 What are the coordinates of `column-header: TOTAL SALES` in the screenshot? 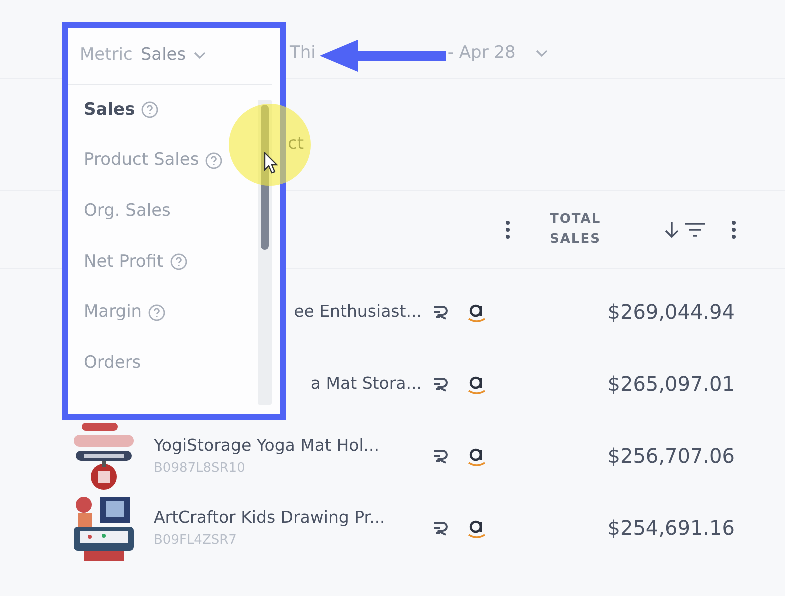 It's located at (576, 229).